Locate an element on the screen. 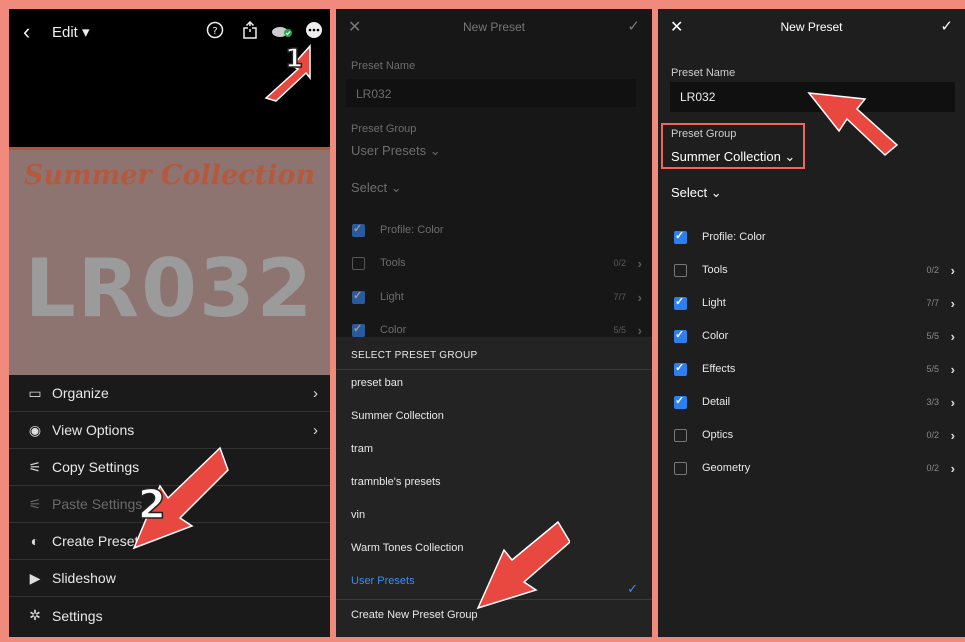 This screenshot has height=642, width=965. setting-row-optics: Optics 0/2 › is located at coordinates (811, 437).